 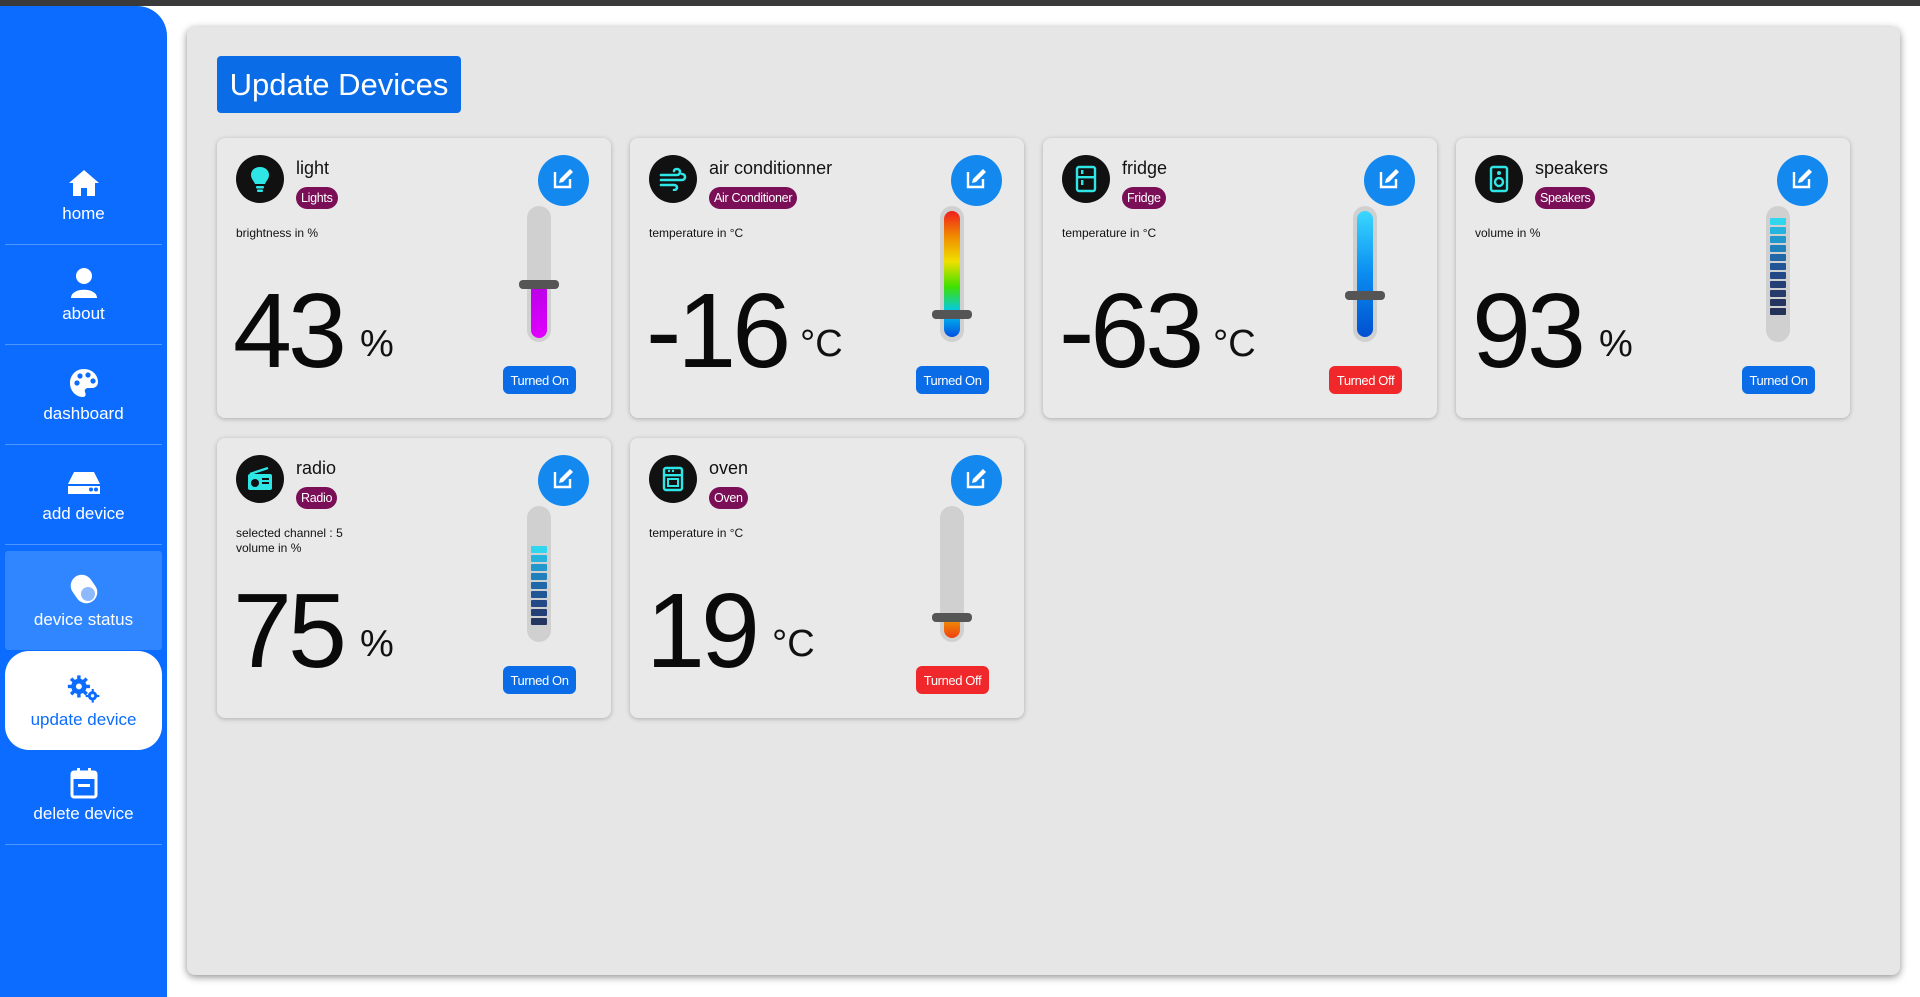 I want to click on device-name: radio, so click(x=316, y=468).